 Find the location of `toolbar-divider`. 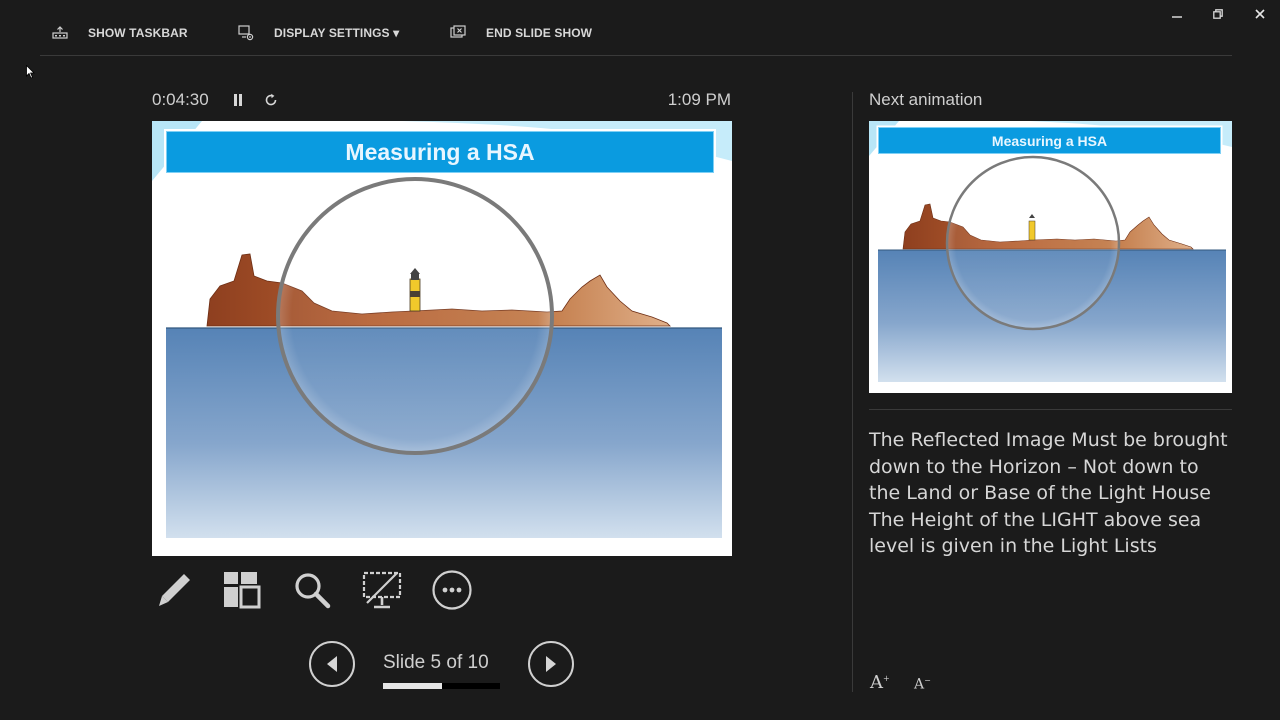

toolbar-divider is located at coordinates (636, 55).